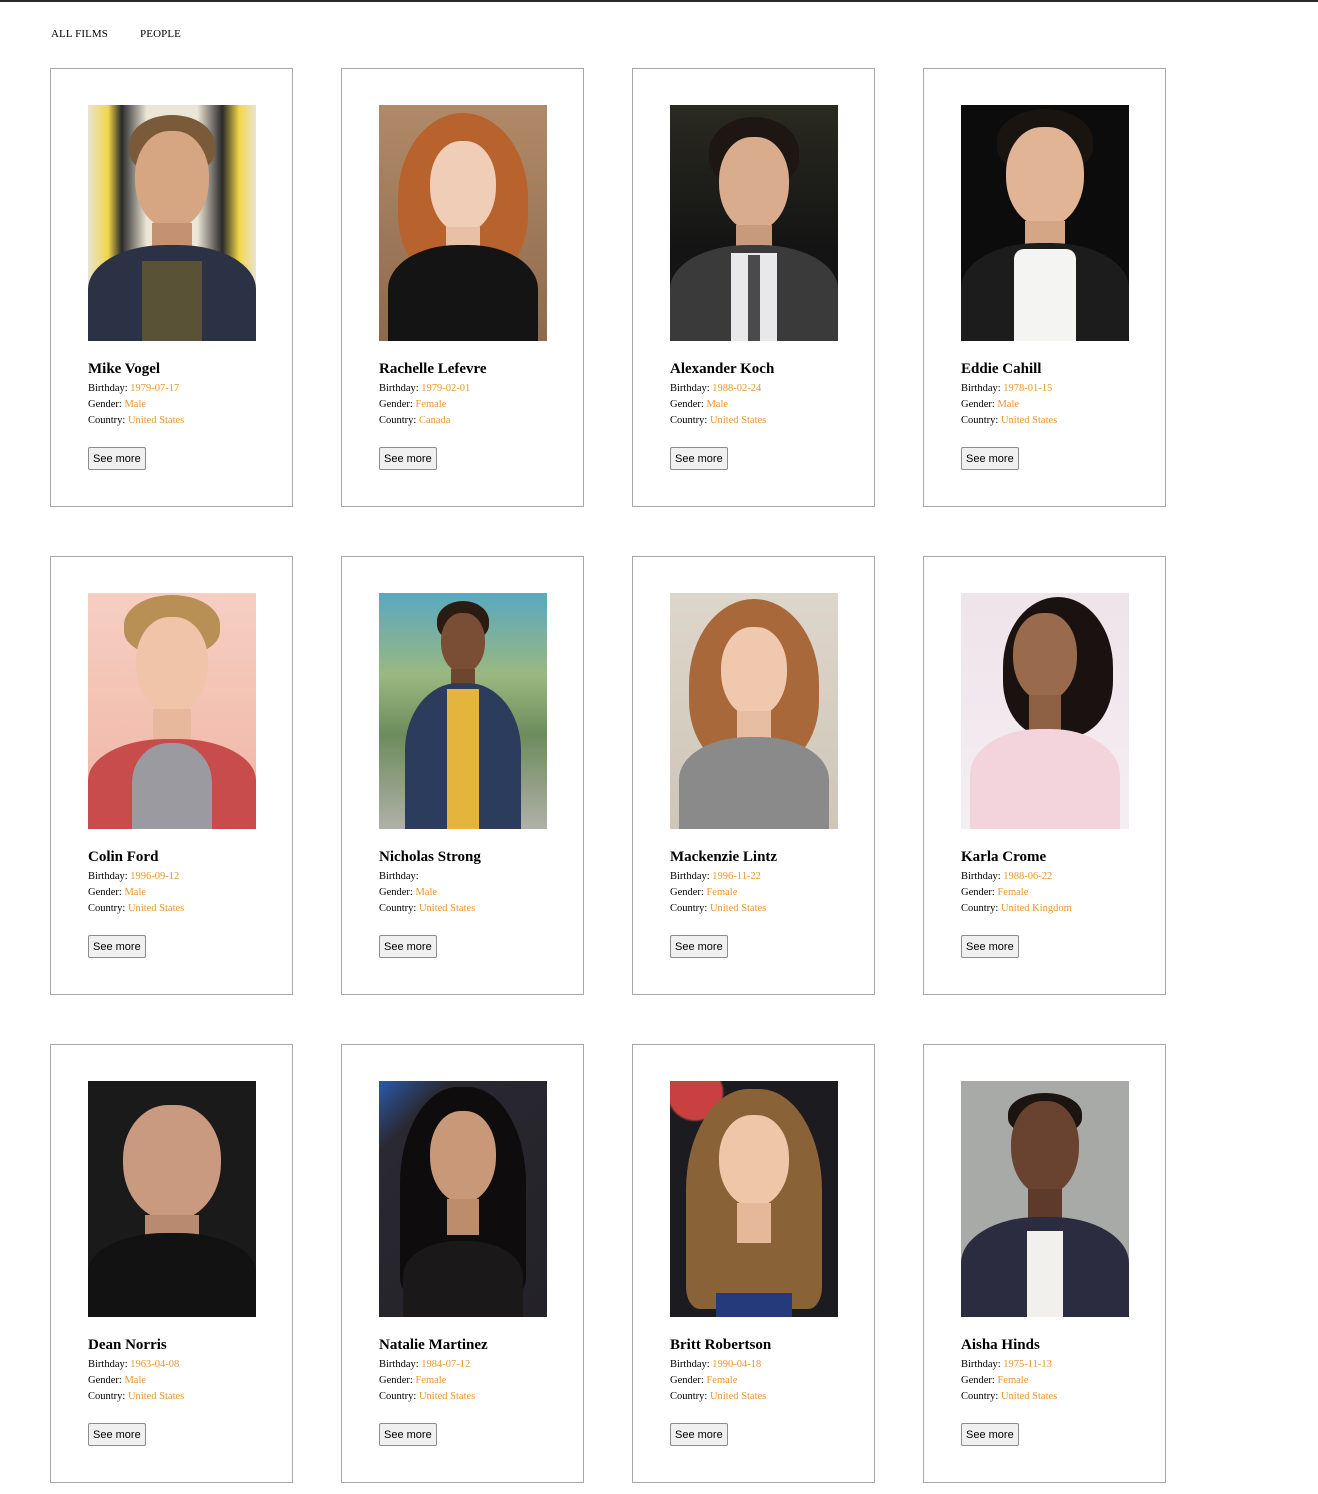 This screenshot has width=1318, height=1494. Describe the element at coordinates (425, 1364) in the screenshot. I see `birthday-row: Birthday: 1984-07-12` at that location.